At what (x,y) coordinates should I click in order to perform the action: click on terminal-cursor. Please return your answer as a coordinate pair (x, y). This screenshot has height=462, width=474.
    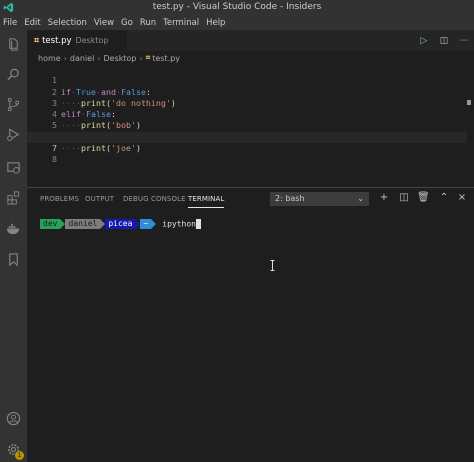
    Looking at the image, I should click on (198, 223).